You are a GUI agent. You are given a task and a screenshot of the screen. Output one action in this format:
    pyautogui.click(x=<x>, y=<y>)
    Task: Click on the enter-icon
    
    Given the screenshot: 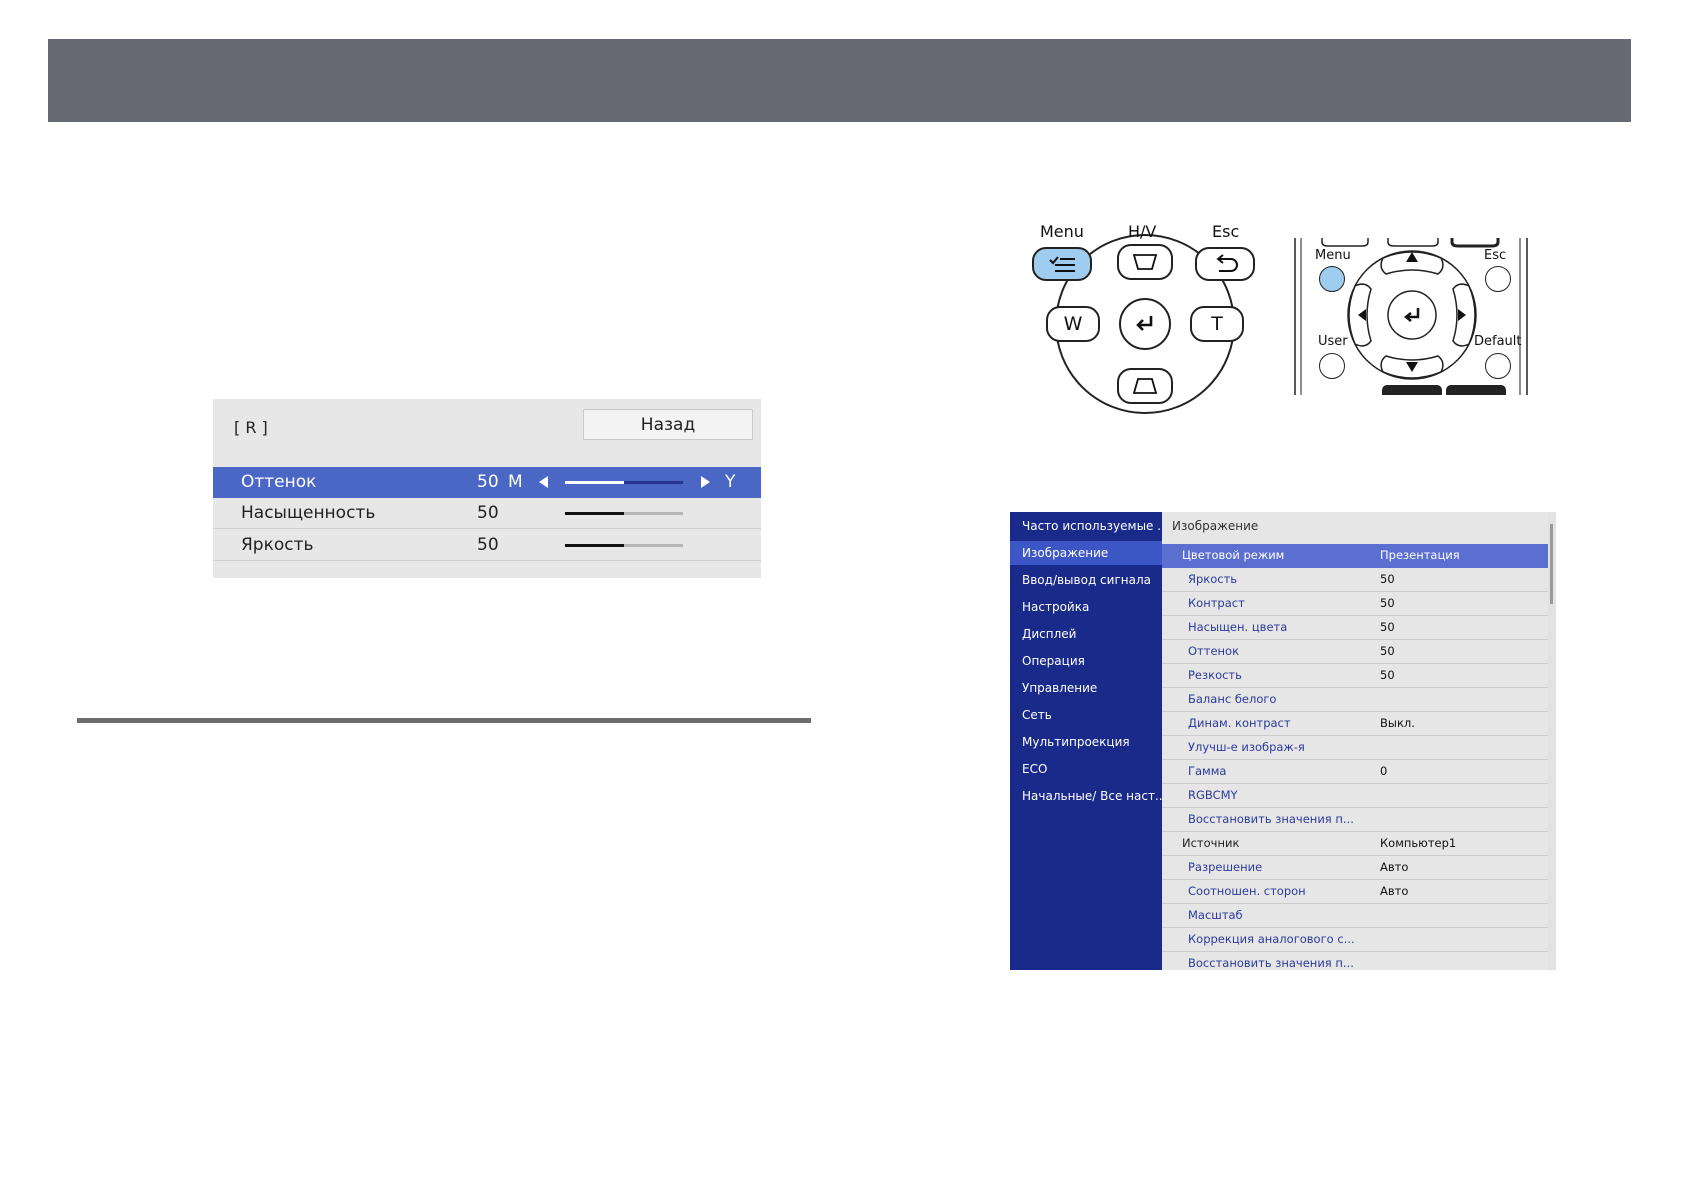 What is the action you would take?
    pyautogui.click(x=1144, y=323)
    